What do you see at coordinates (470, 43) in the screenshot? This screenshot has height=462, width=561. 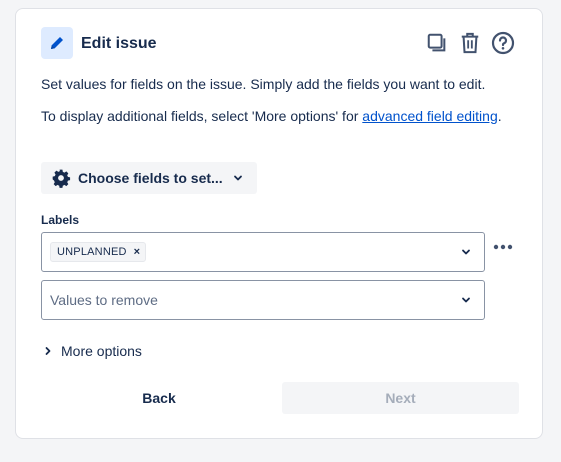 I see `trash-icon` at bounding box center [470, 43].